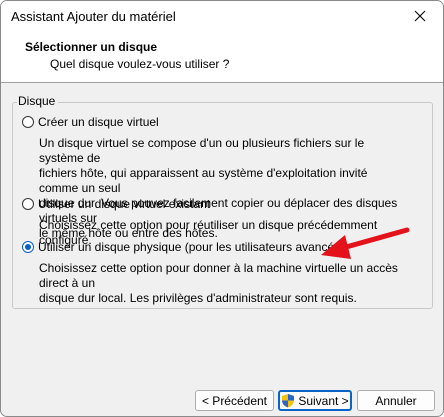  What do you see at coordinates (91, 47) in the screenshot?
I see `page-title: Sélectionner un disque` at bounding box center [91, 47].